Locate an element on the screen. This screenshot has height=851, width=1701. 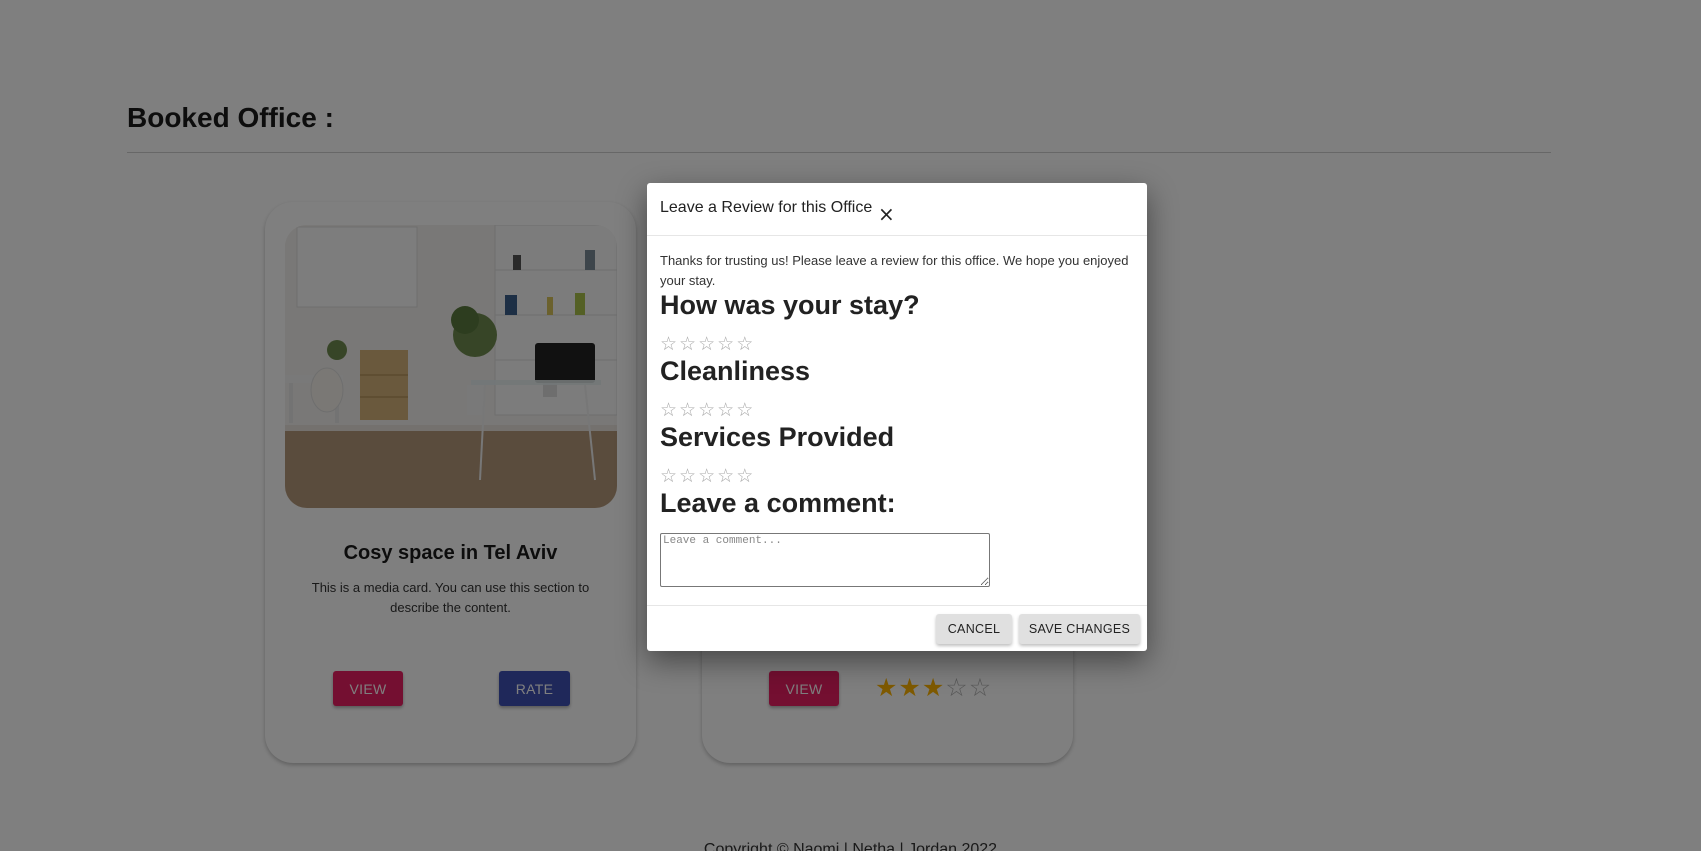
cancel-button: CANCEL is located at coordinates (974, 629).